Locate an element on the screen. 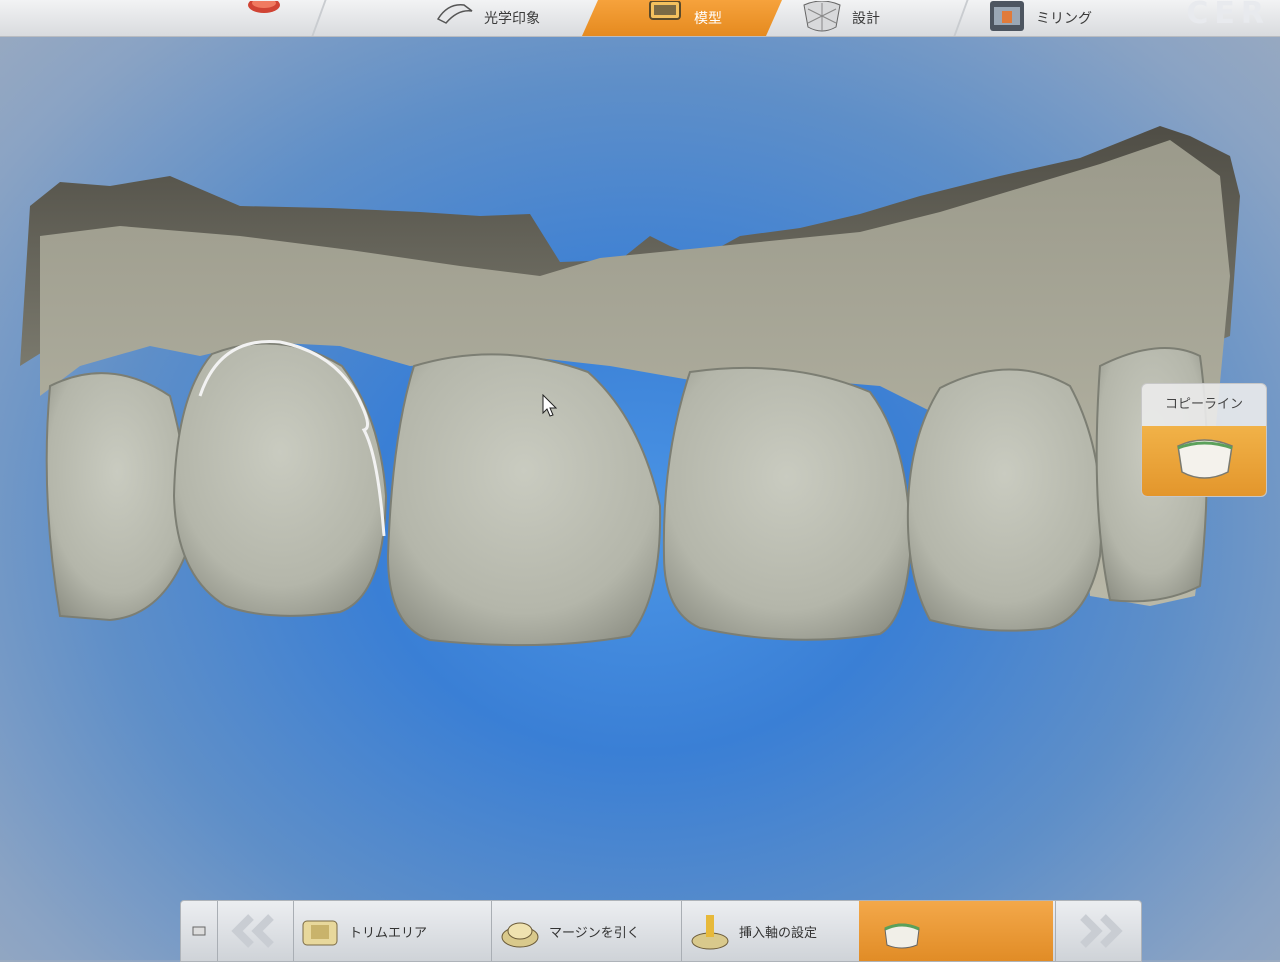 The width and height of the screenshot is (1280, 962). step-draw-margin: マージンを引く is located at coordinates (587, 931).